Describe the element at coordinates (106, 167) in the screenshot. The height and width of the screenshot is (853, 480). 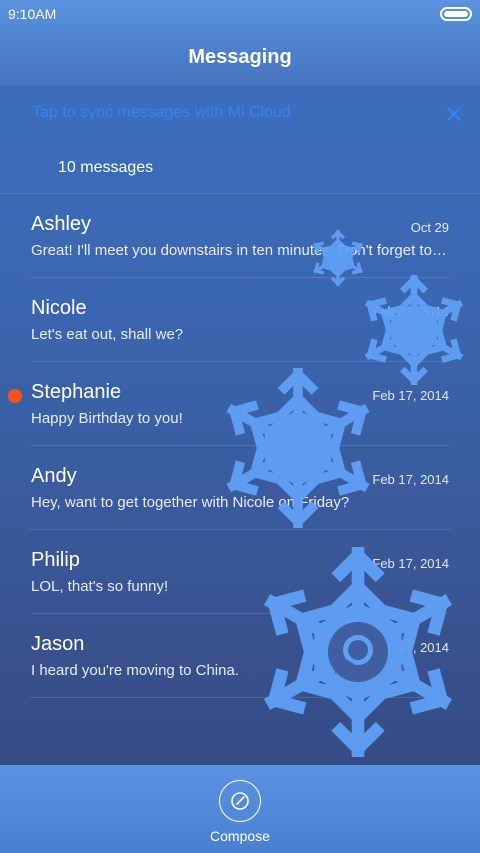
I see `message-count: 10 messages` at that location.